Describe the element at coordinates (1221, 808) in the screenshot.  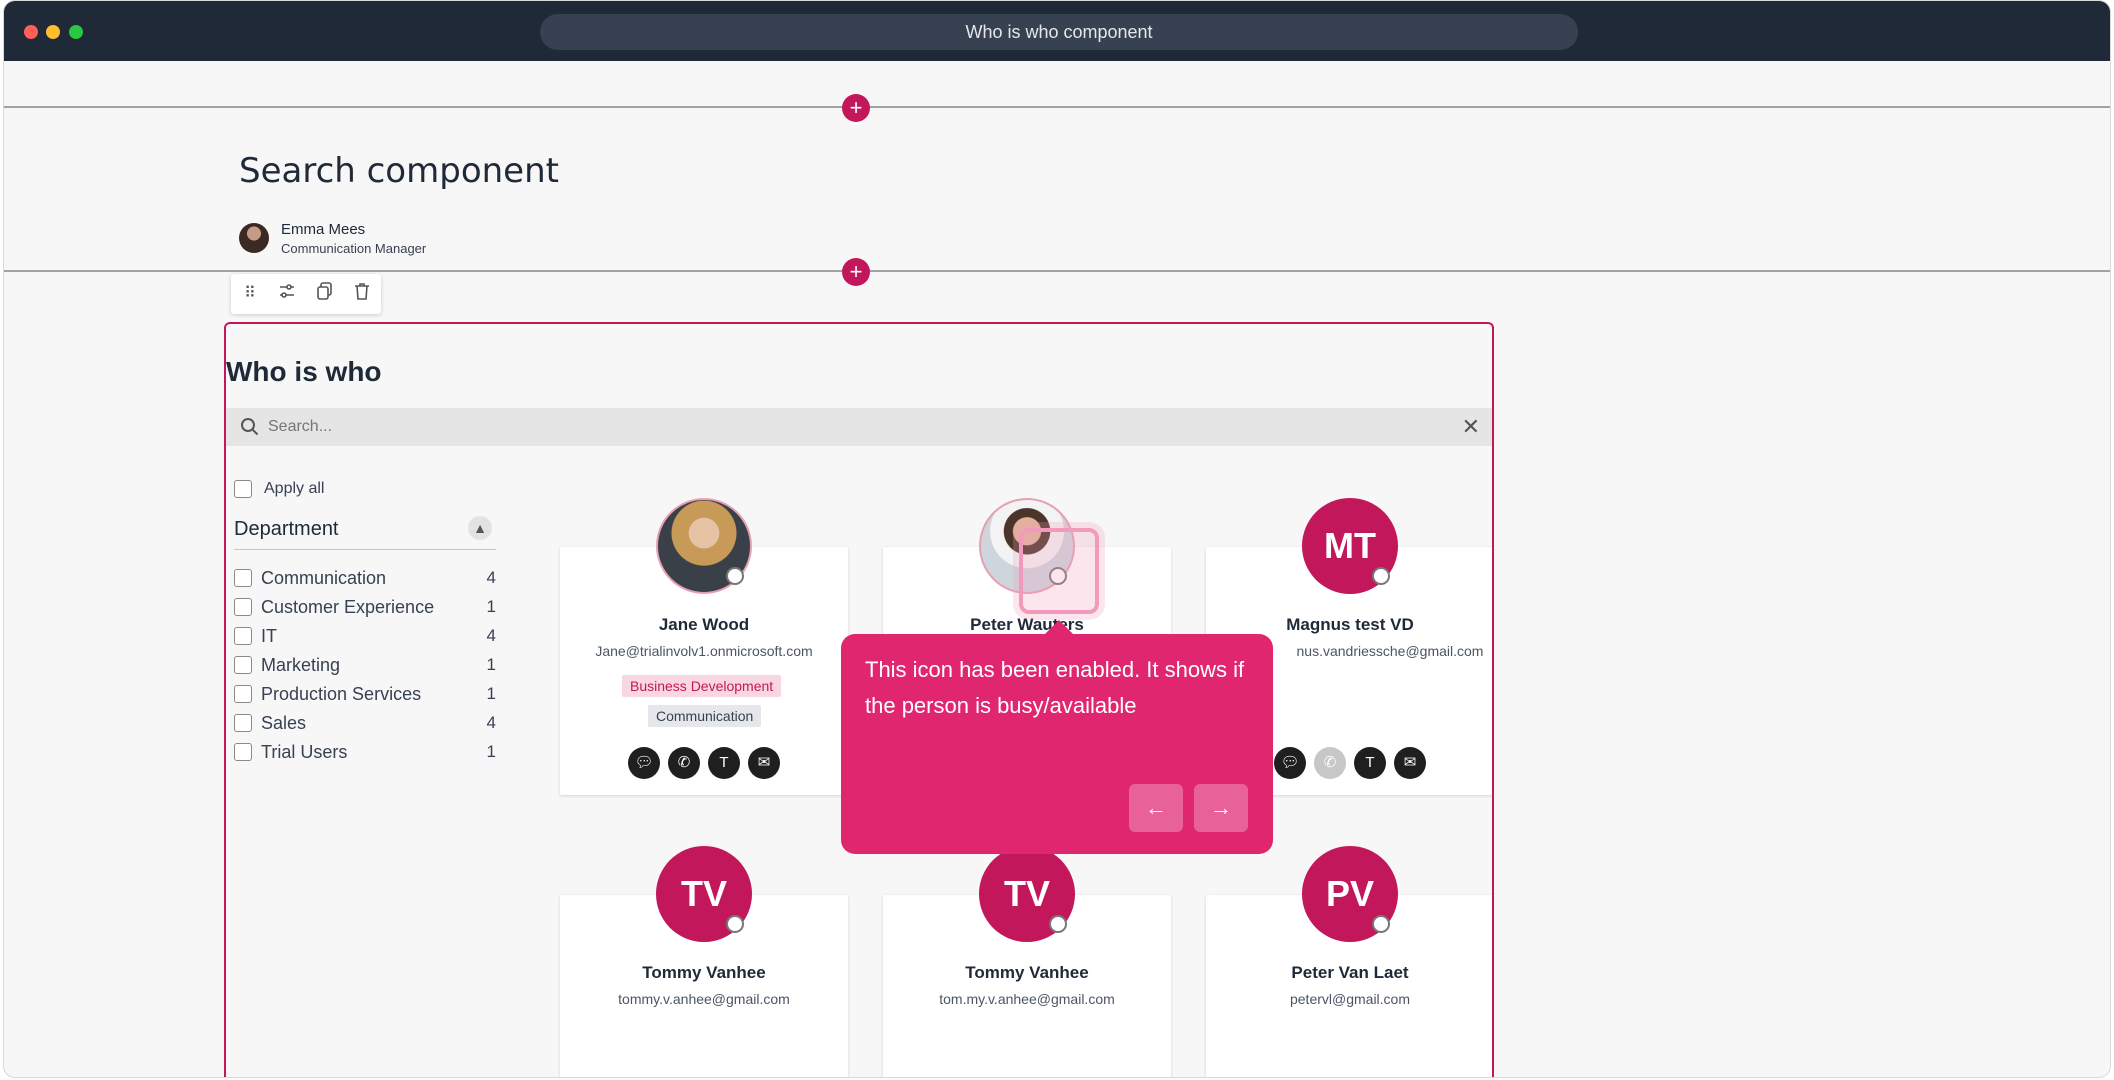
I see `arrow-right-icon: →` at that location.